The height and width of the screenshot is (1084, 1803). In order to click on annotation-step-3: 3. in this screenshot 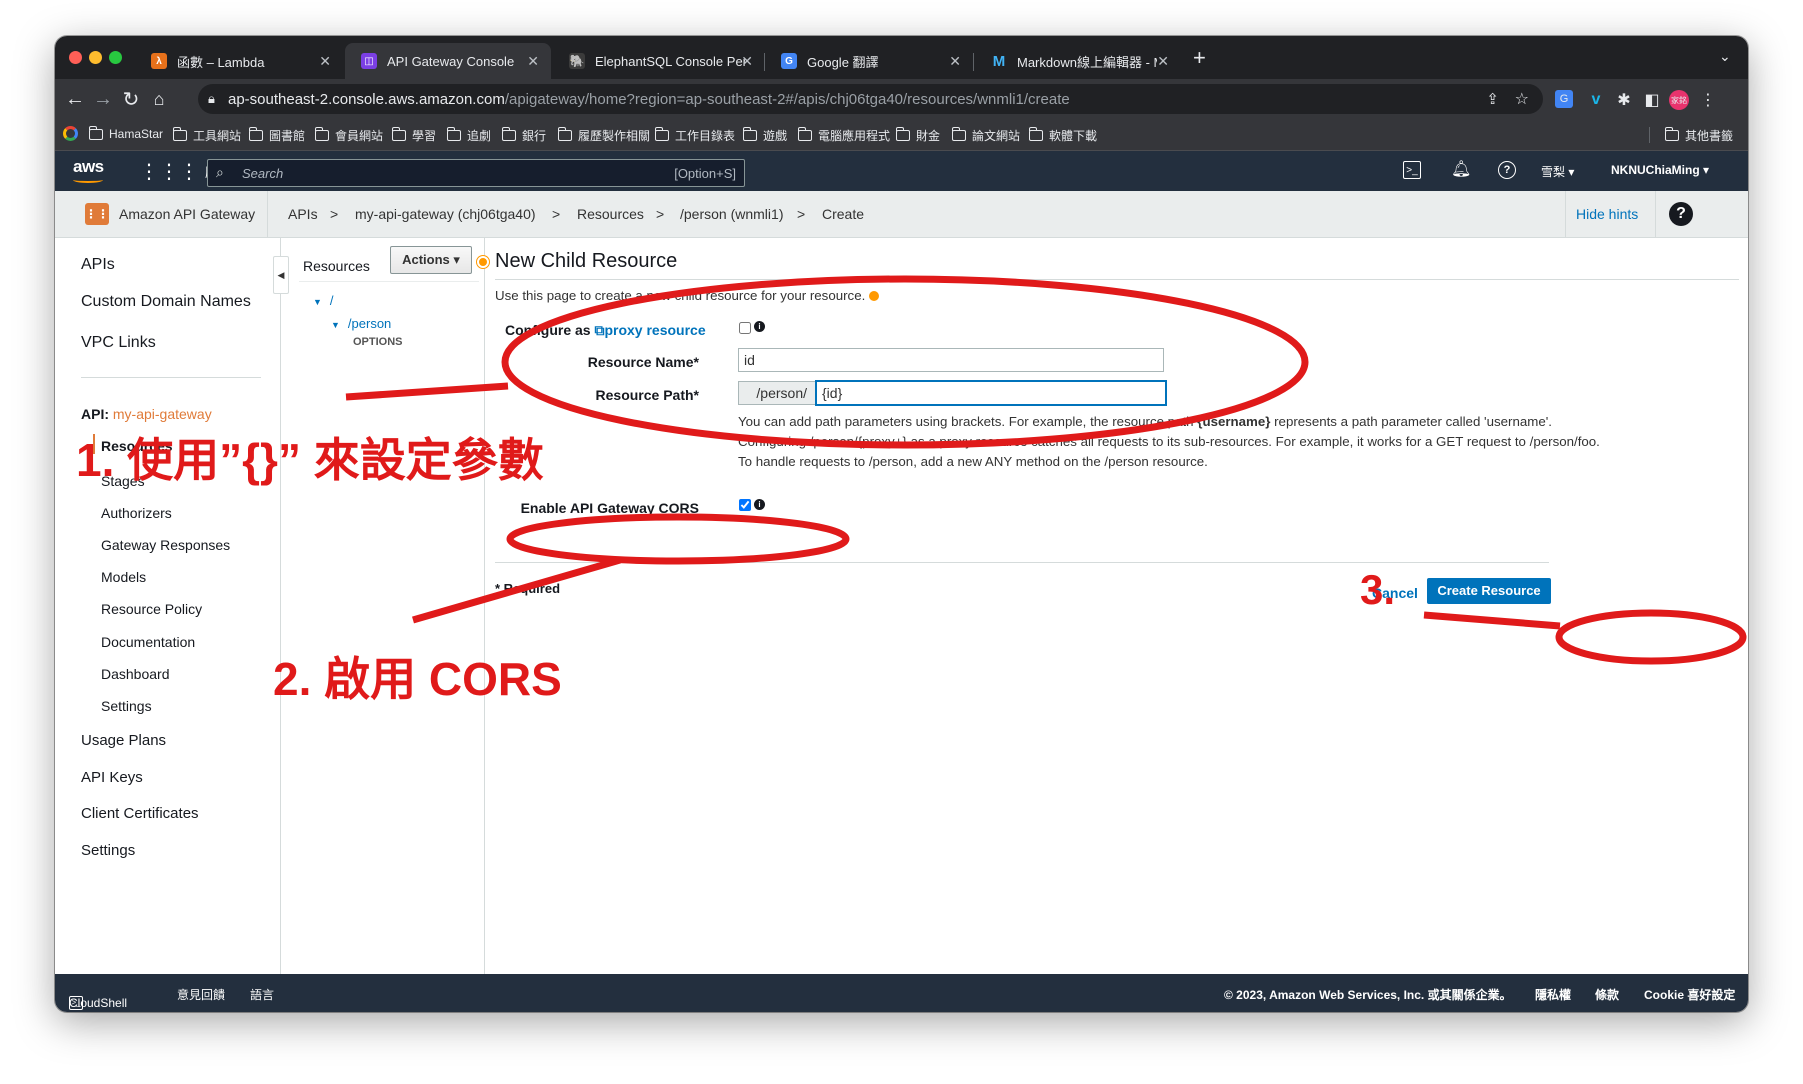, I will do `click(1378, 589)`.